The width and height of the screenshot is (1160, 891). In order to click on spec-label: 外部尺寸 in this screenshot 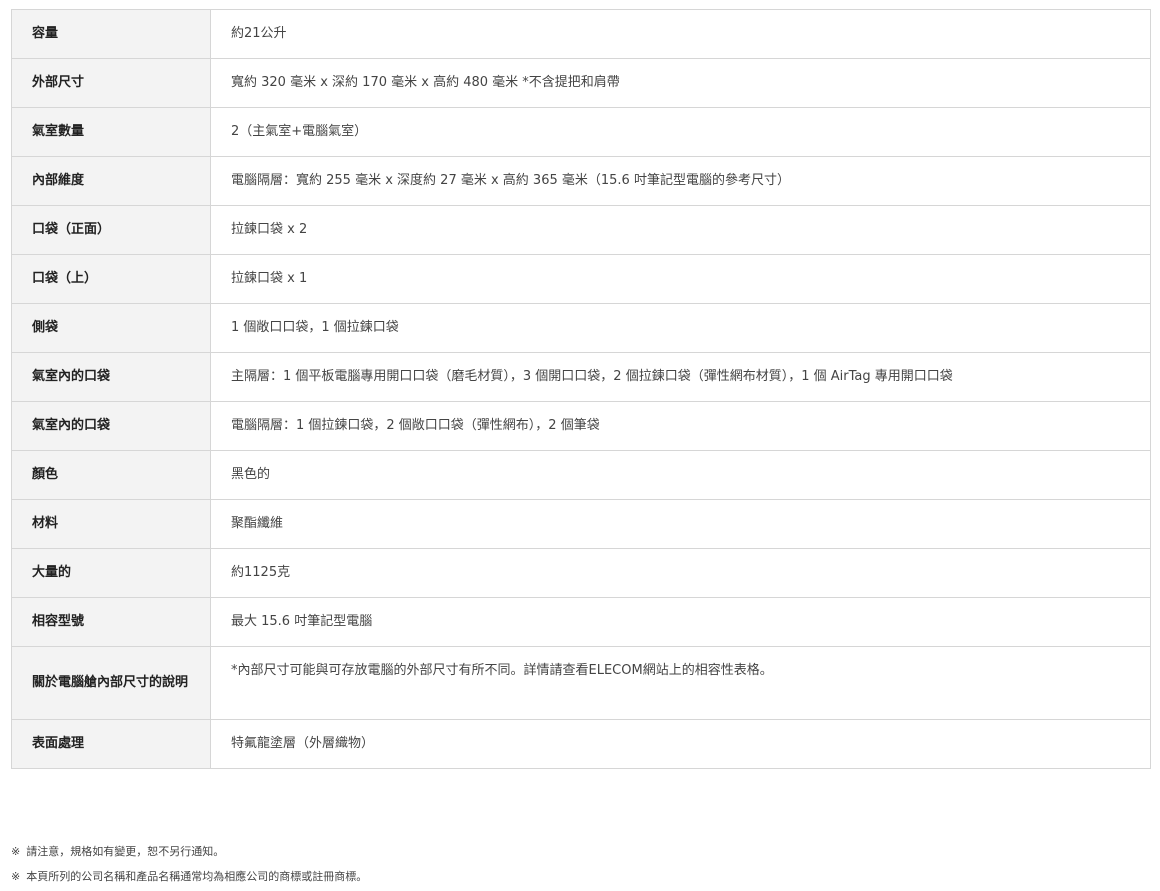, I will do `click(111, 83)`.